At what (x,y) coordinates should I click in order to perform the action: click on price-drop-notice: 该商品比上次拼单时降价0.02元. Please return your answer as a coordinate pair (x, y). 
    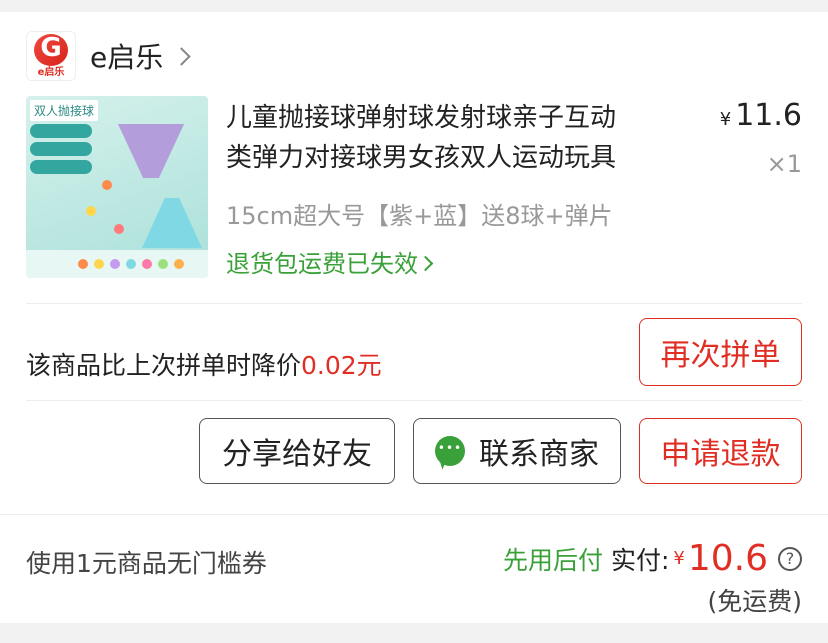
    Looking at the image, I should click on (204, 364).